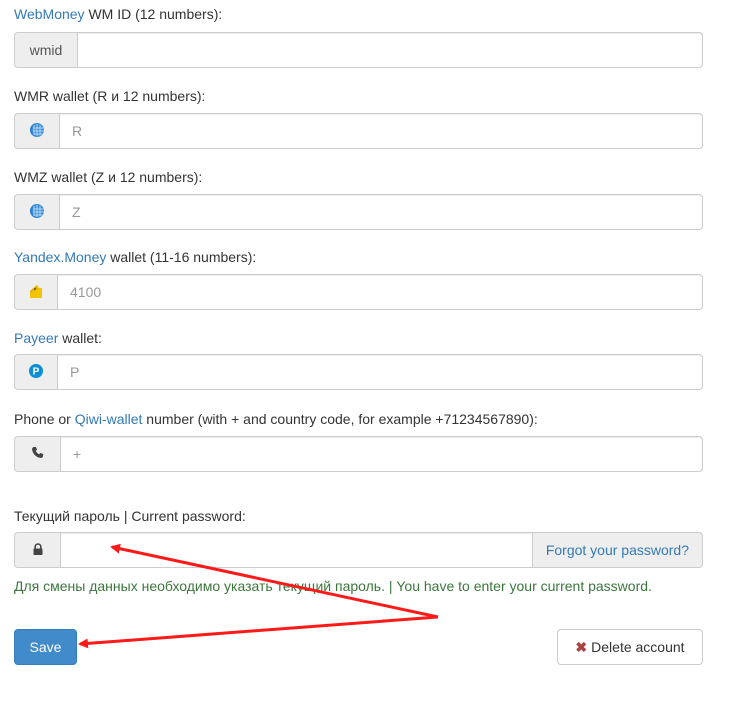 This screenshot has height=704, width=735. I want to click on wmr-input, so click(381, 131).